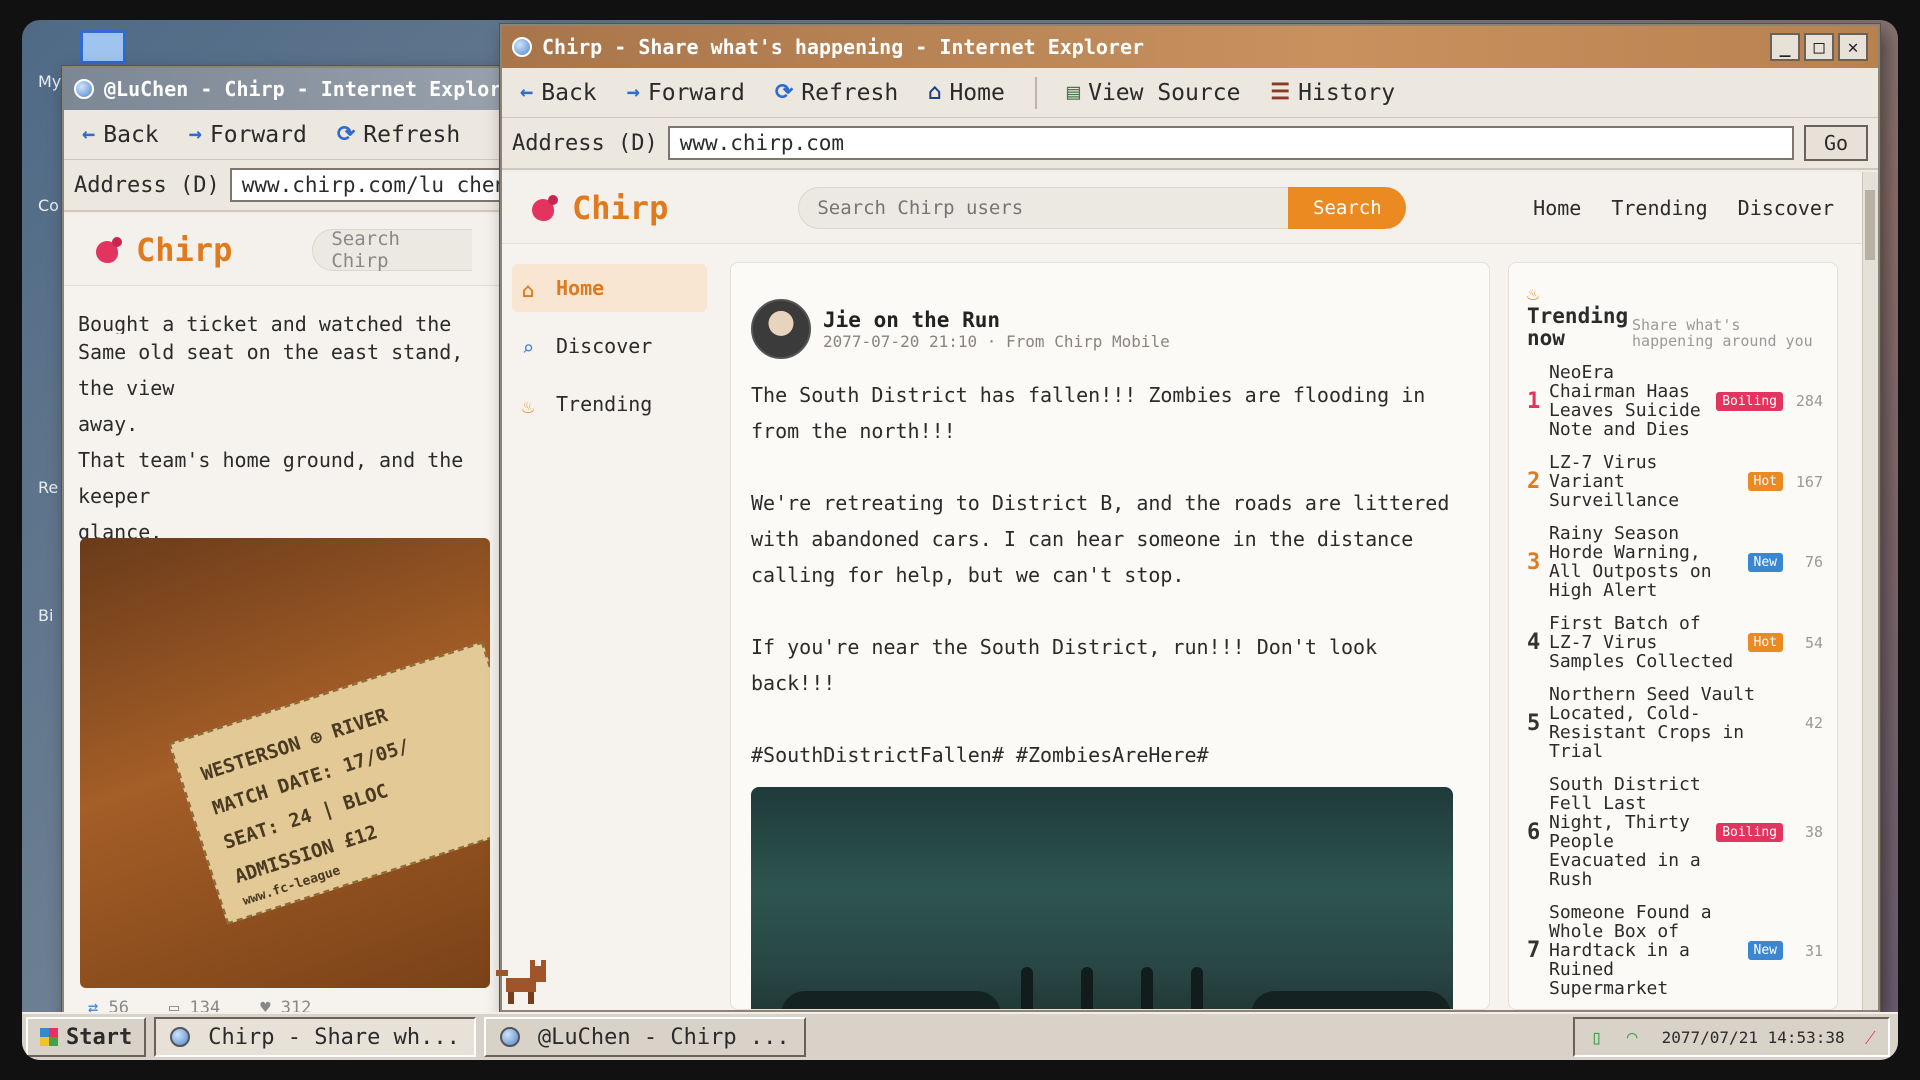  I want to click on back-window-title: @LuChen - Chirp - Internet Explorer, so click(315, 89).